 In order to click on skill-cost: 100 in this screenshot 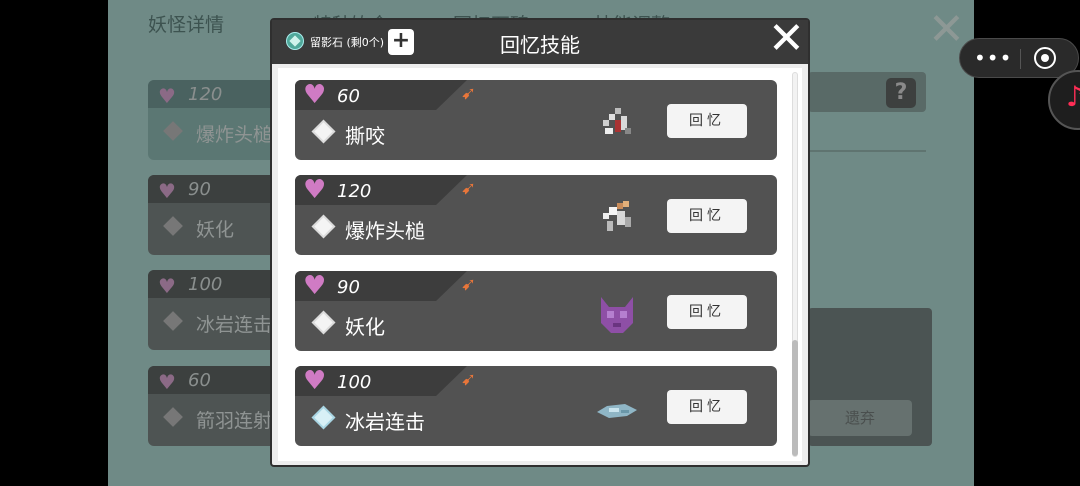, I will do `click(354, 382)`.